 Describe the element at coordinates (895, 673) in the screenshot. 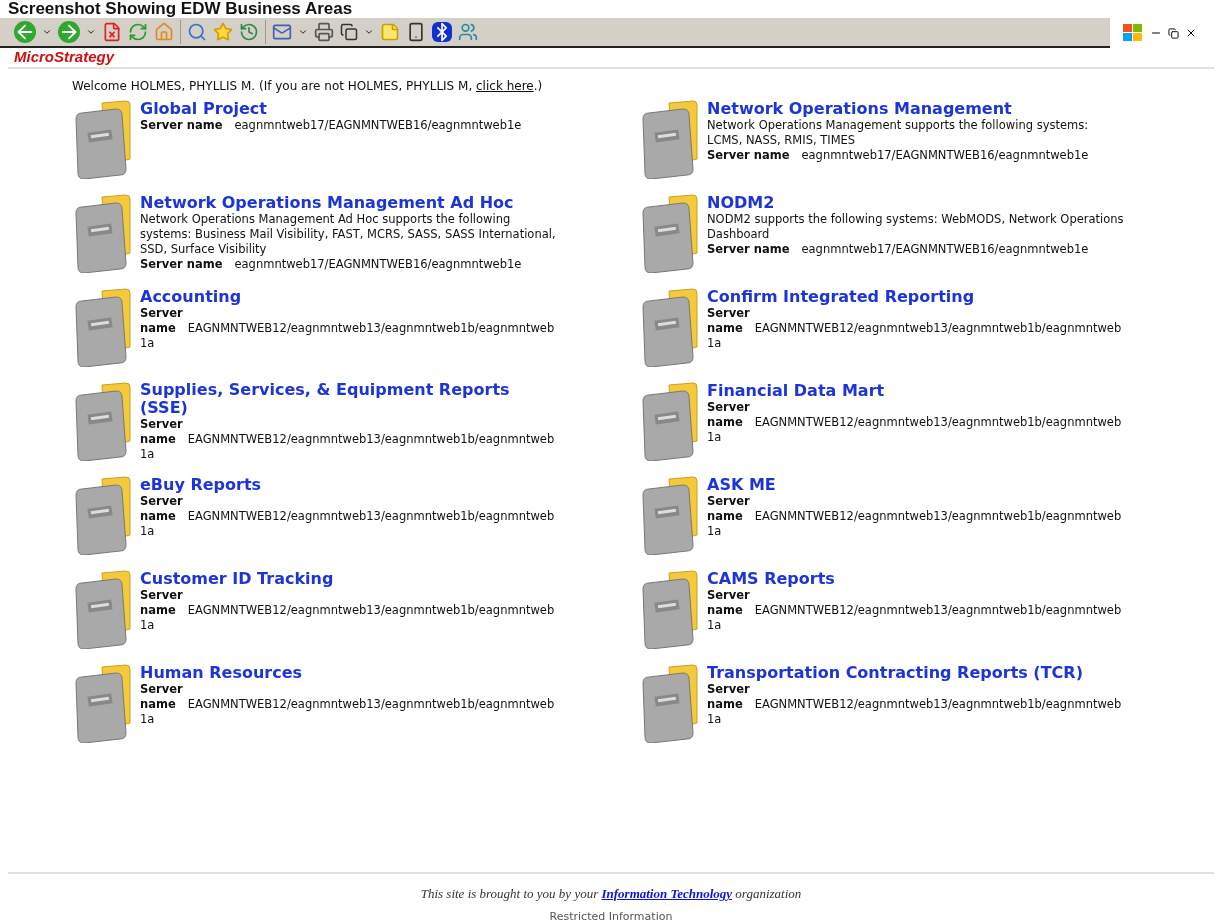

I see `area-title-link: Transportation Contracting Reports (TCR)` at that location.